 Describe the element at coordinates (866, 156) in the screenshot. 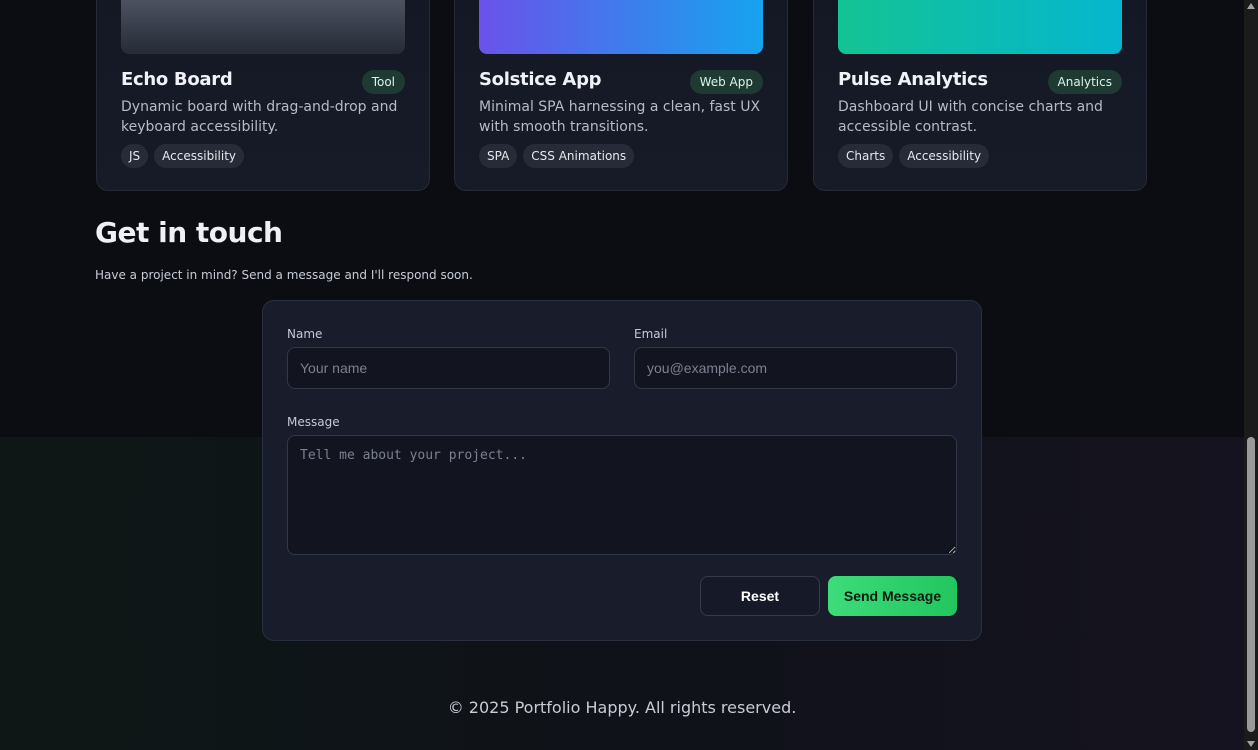

I see `project-tag: Charts` at that location.